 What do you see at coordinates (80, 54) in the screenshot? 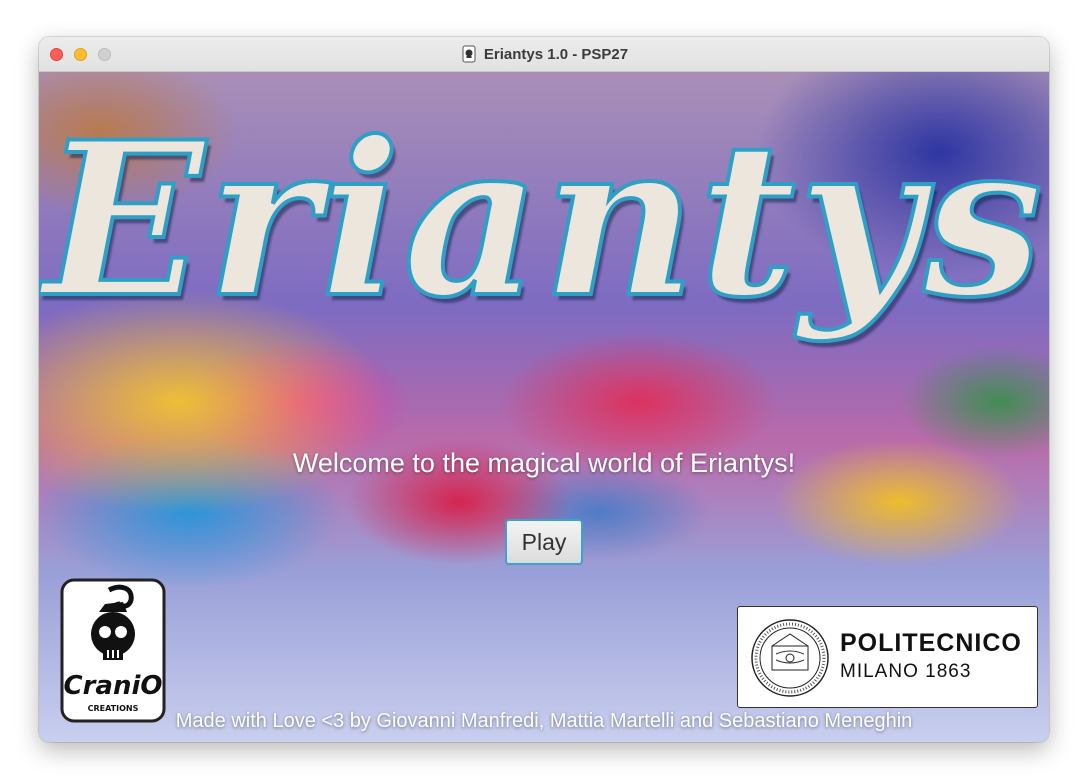
I see `minimize-window-button` at bounding box center [80, 54].